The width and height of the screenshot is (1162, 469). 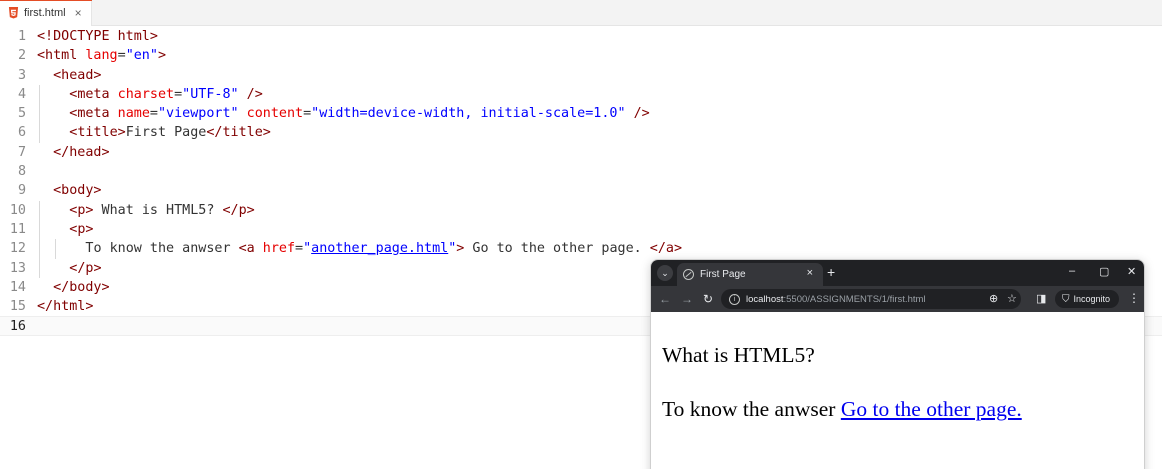 What do you see at coordinates (133, 114) in the screenshot?
I see `syntax-attribute: name` at bounding box center [133, 114].